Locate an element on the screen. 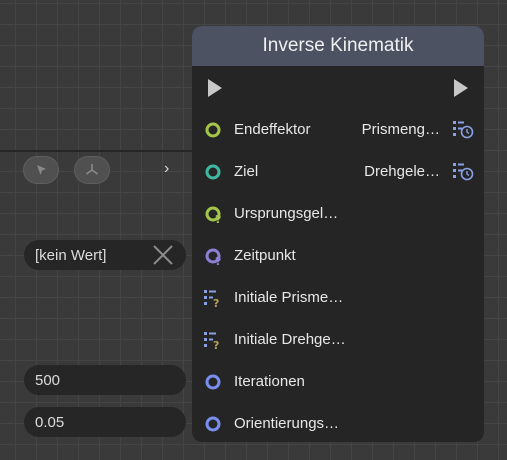  select-tool-button is located at coordinates (41, 170).